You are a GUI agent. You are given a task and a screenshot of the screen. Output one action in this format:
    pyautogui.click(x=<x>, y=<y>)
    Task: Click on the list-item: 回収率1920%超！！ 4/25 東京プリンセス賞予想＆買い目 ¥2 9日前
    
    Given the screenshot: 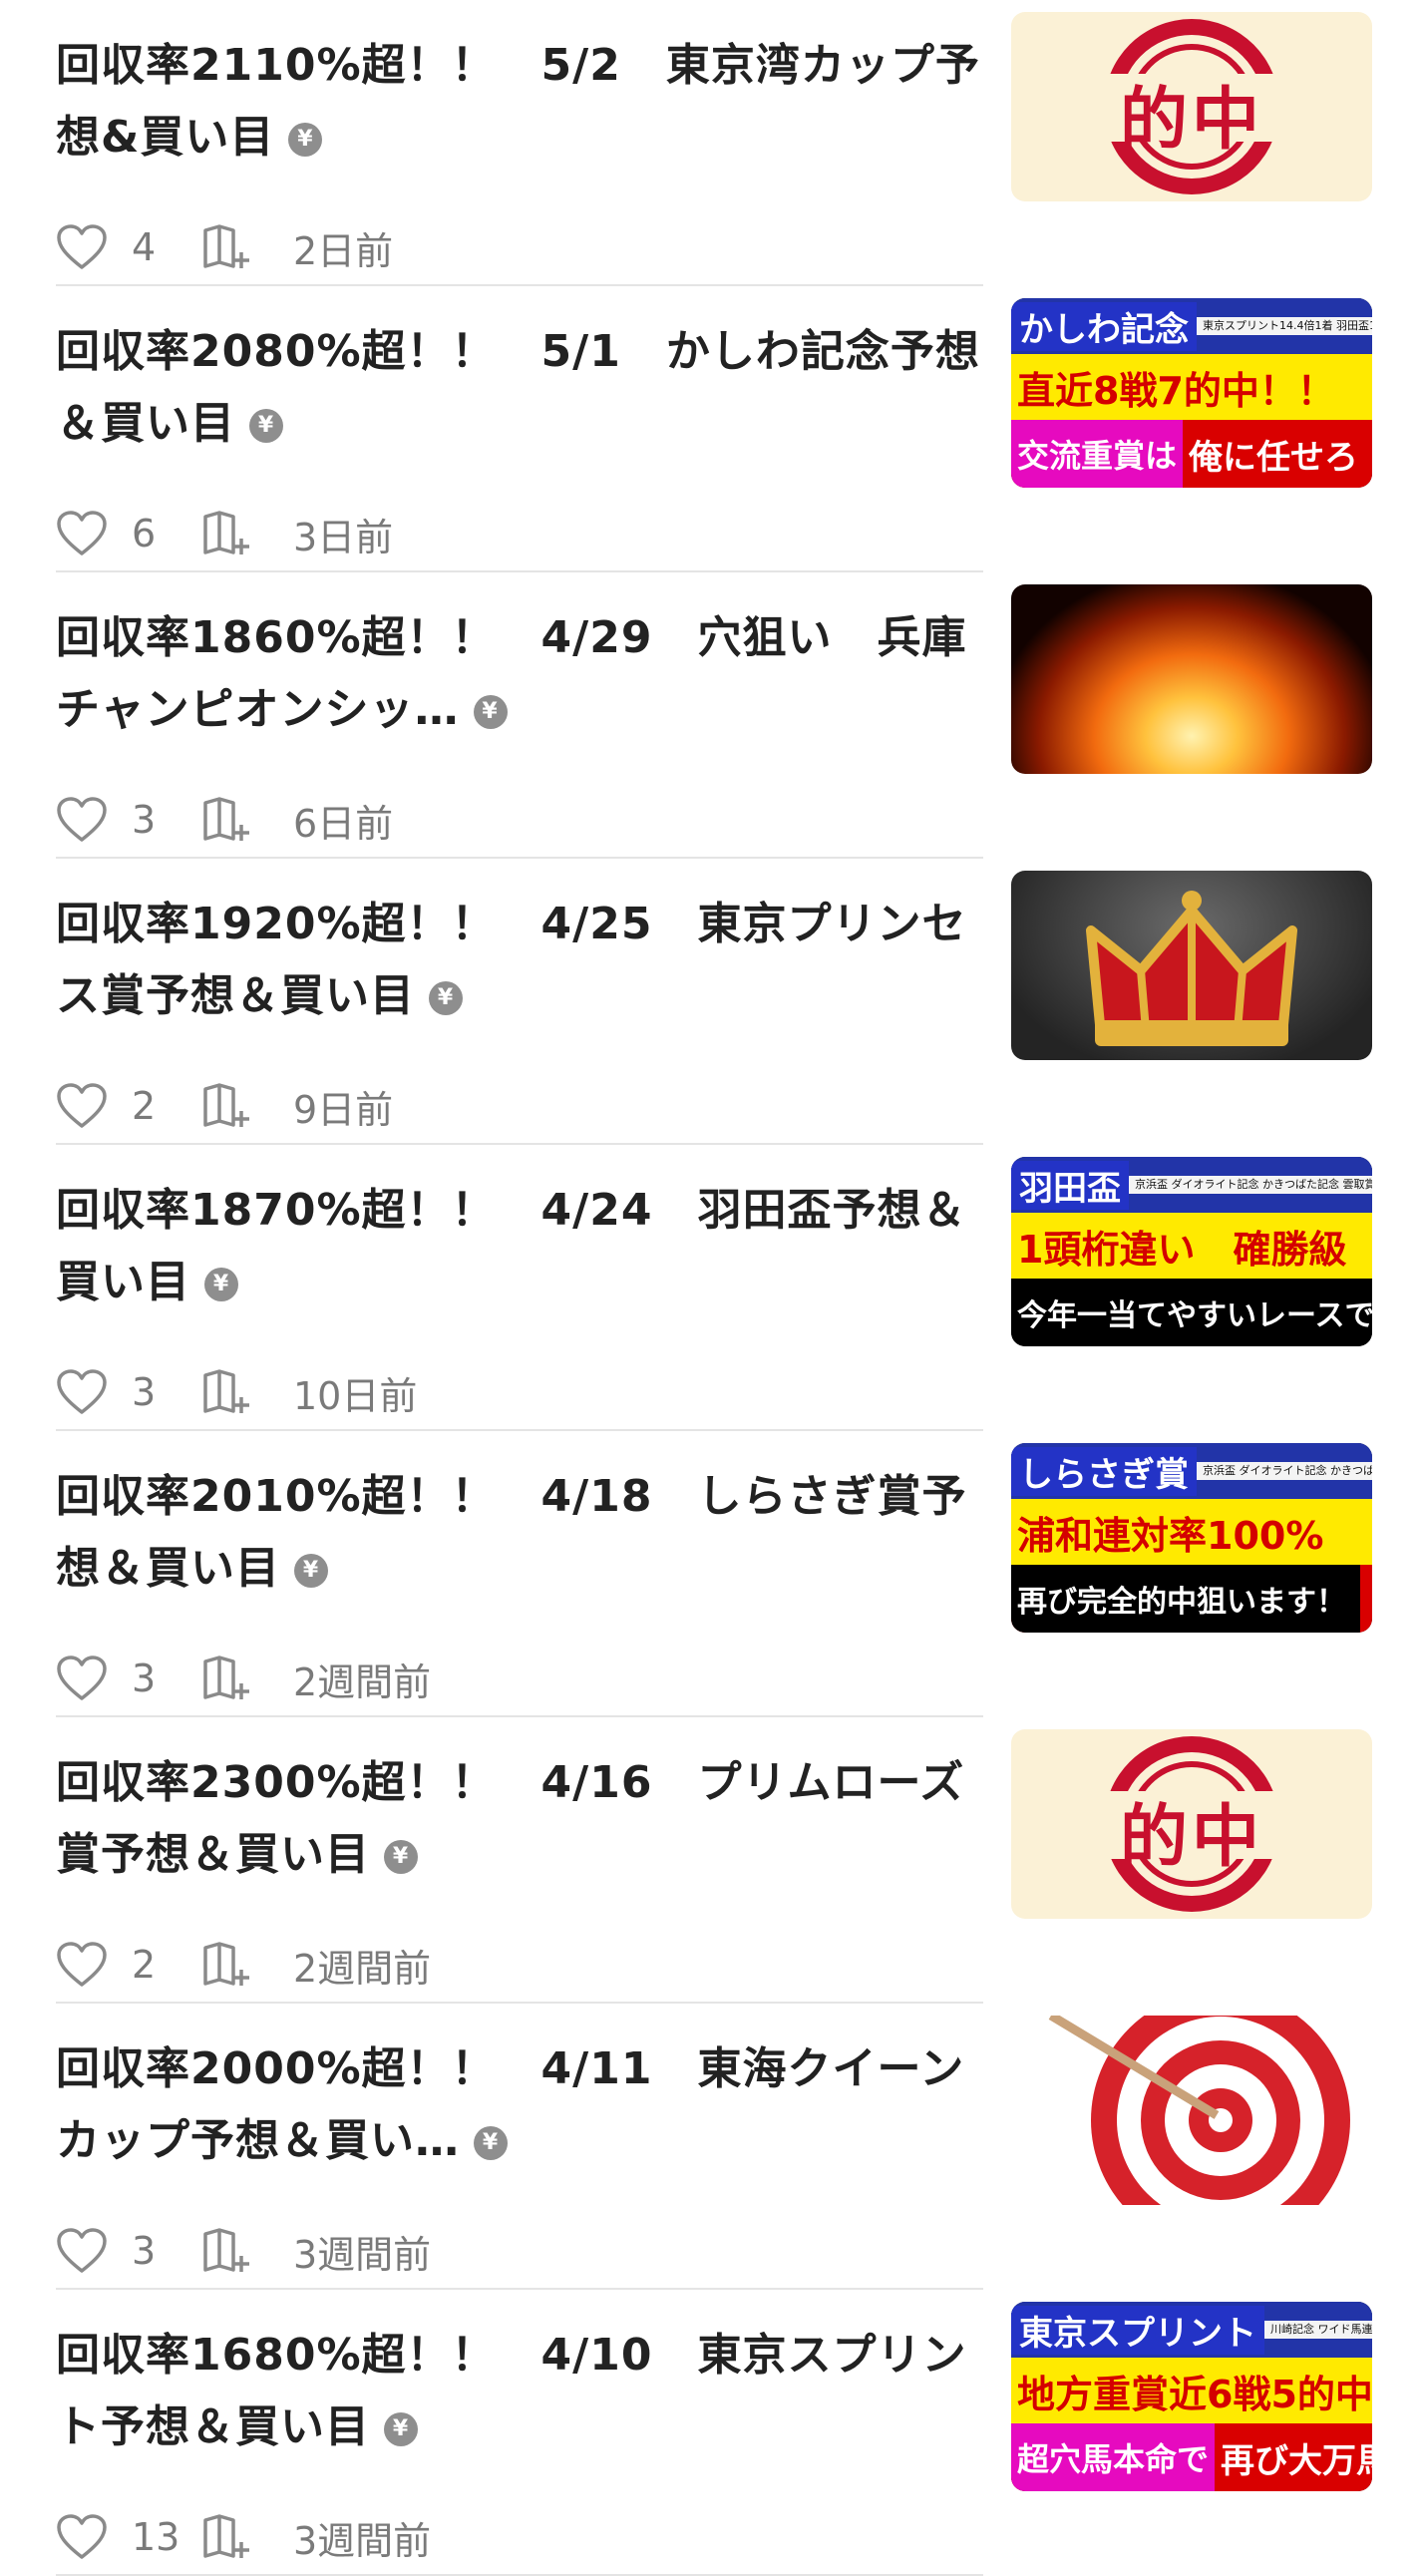 What is the action you would take?
    pyautogui.click(x=714, y=1002)
    